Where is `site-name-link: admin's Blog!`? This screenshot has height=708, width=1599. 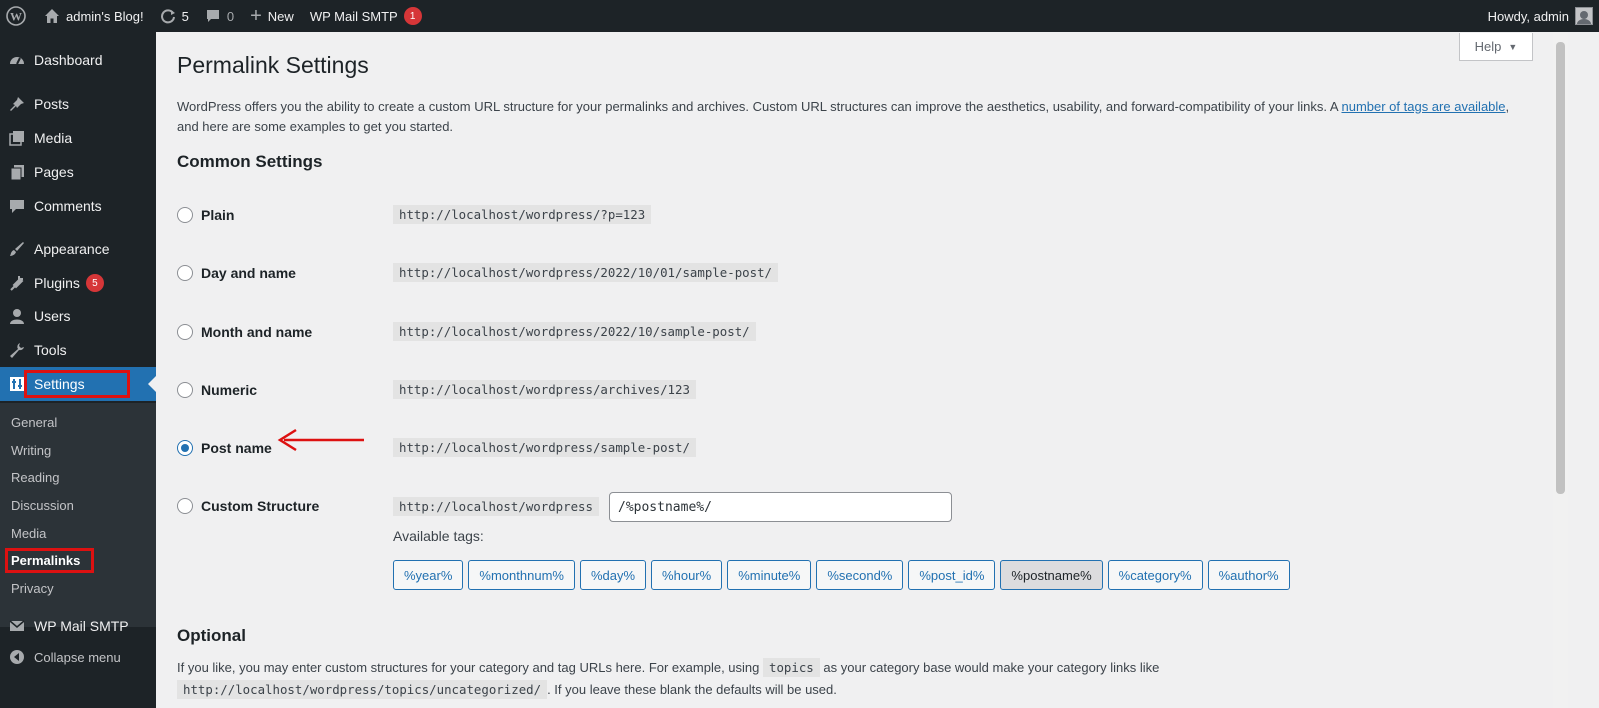
site-name-link: admin's Blog! is located at coordinates (94, 16).